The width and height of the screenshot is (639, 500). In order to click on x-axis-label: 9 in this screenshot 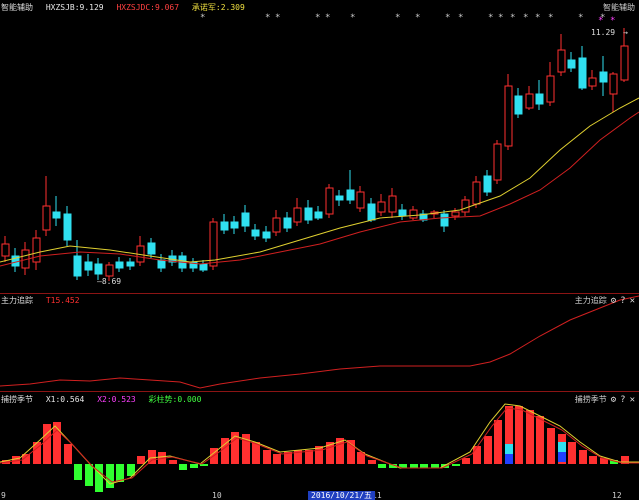, I will do `click(3, 495)`.